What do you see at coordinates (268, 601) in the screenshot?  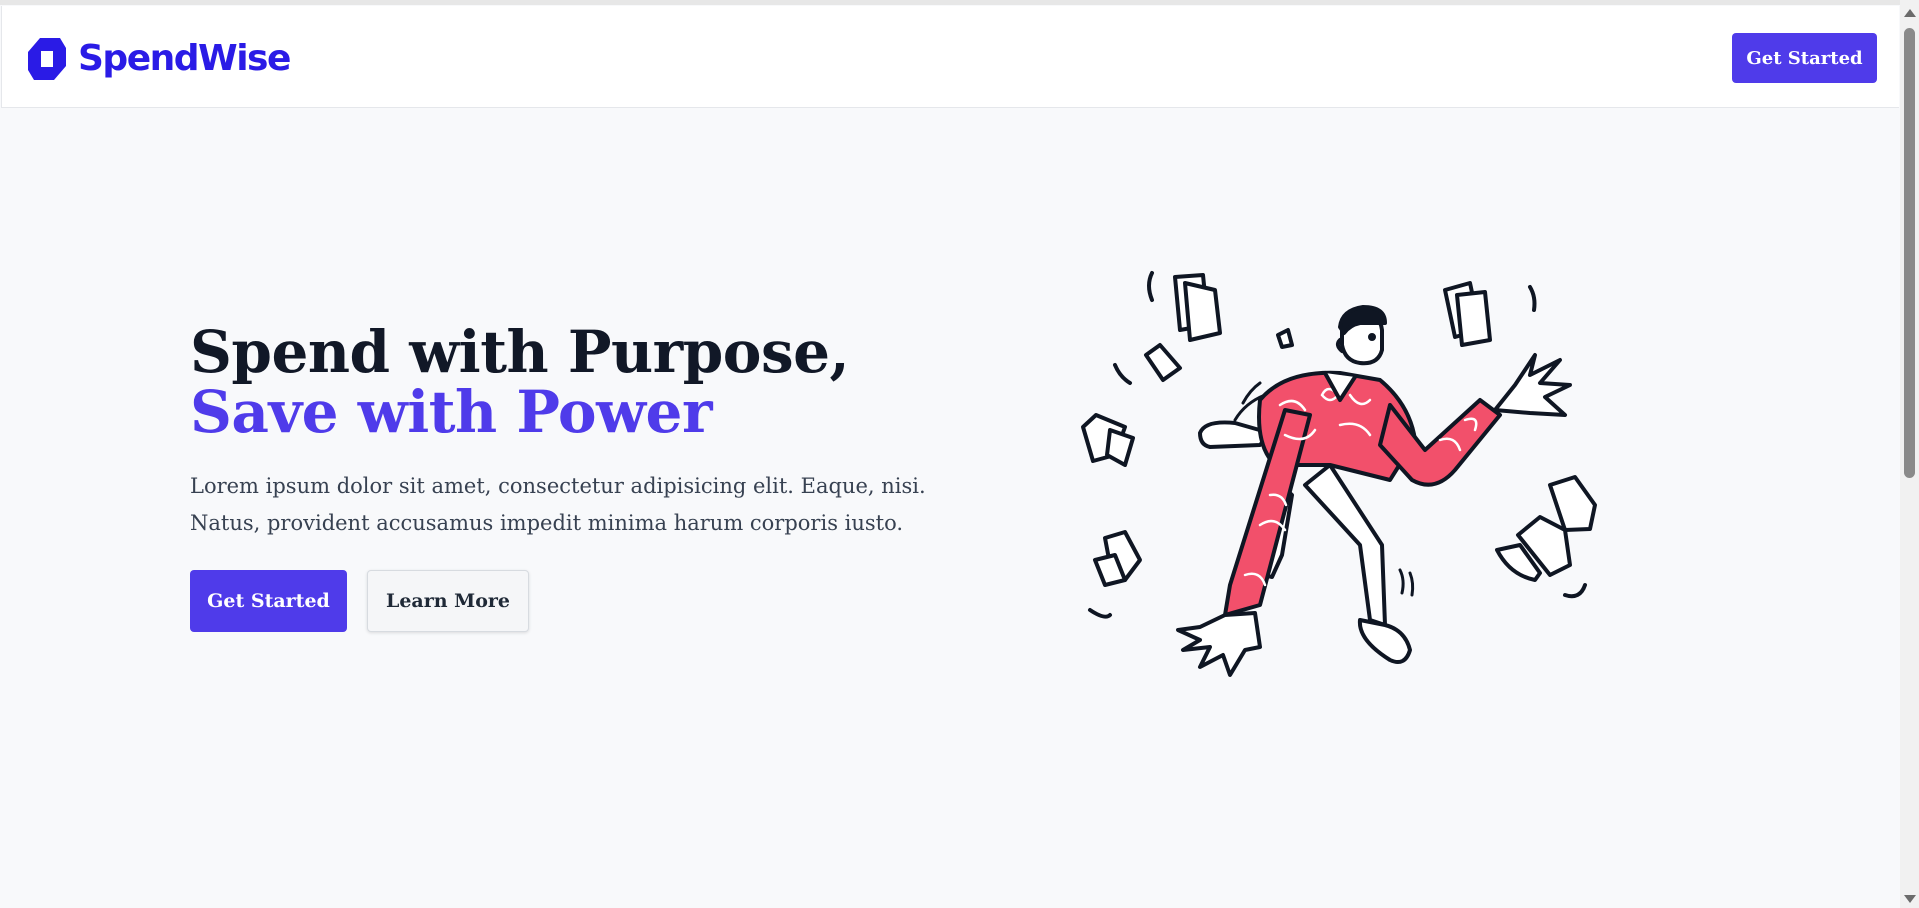 I see `get-started-button: Get Started` at bounding box center [268, 601].